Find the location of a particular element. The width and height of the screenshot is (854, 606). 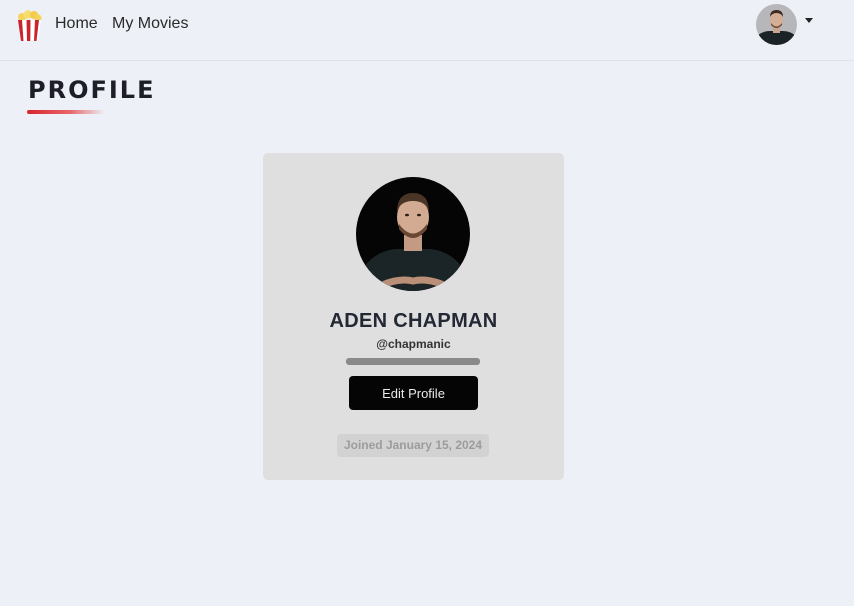

edit-profile-button: Edit Profile is located at coordinates (413, 393).